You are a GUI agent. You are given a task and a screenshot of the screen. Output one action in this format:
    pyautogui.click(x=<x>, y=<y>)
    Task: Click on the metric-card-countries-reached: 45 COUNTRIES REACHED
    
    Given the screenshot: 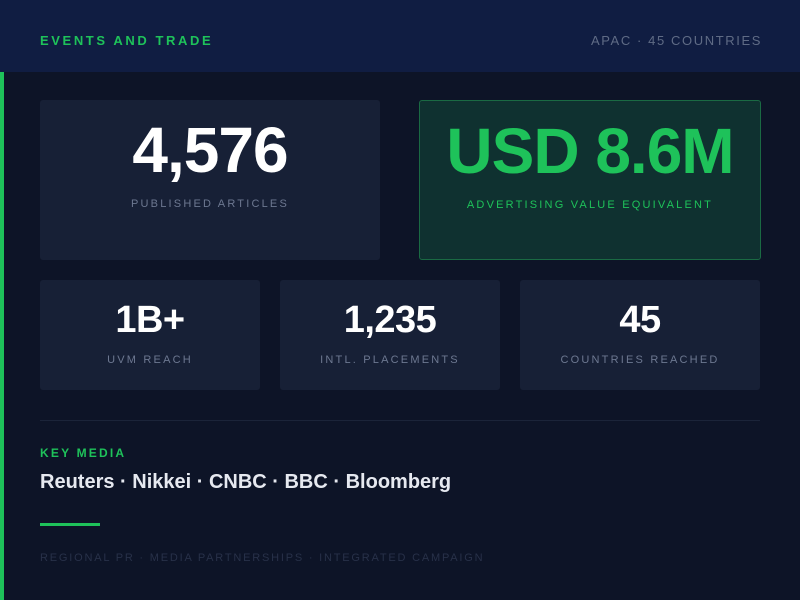 What is the action you would take?
    pyautogui.click(x=640, y=335)
    